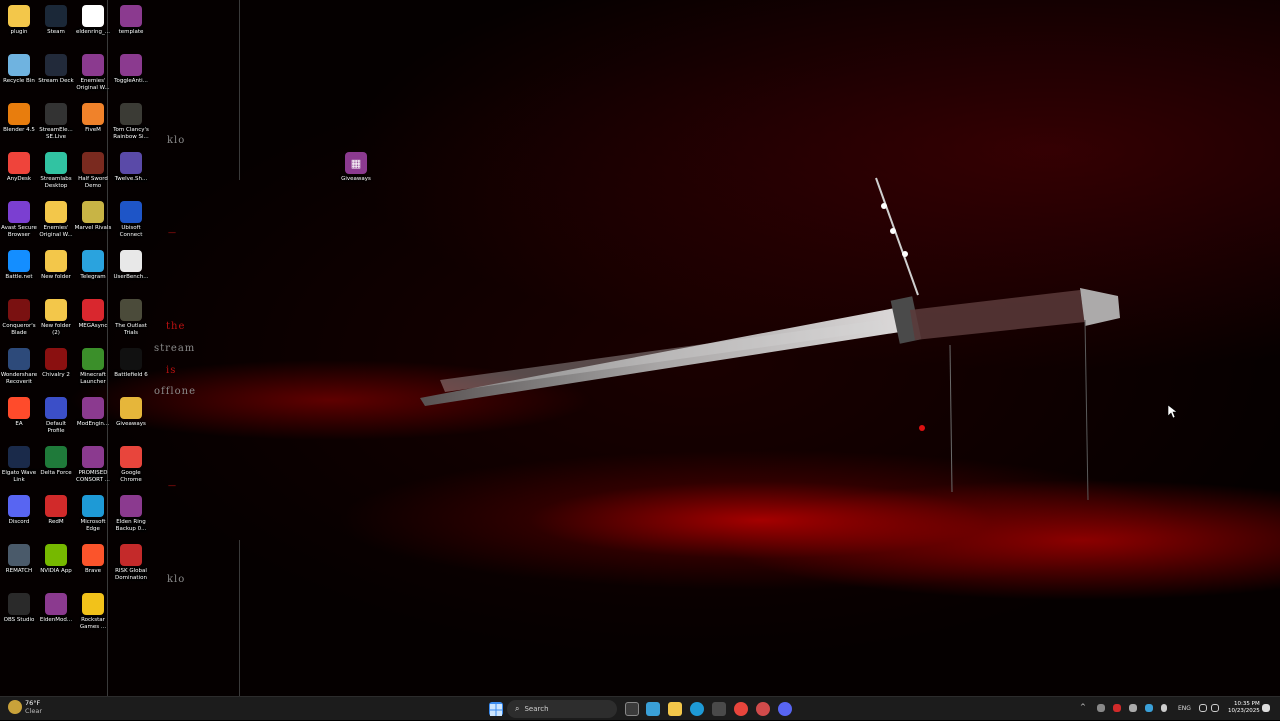 The height and width of the screenshot is (721, 1280). I want to click on desktop-icon: RedM, so click(56, 510).